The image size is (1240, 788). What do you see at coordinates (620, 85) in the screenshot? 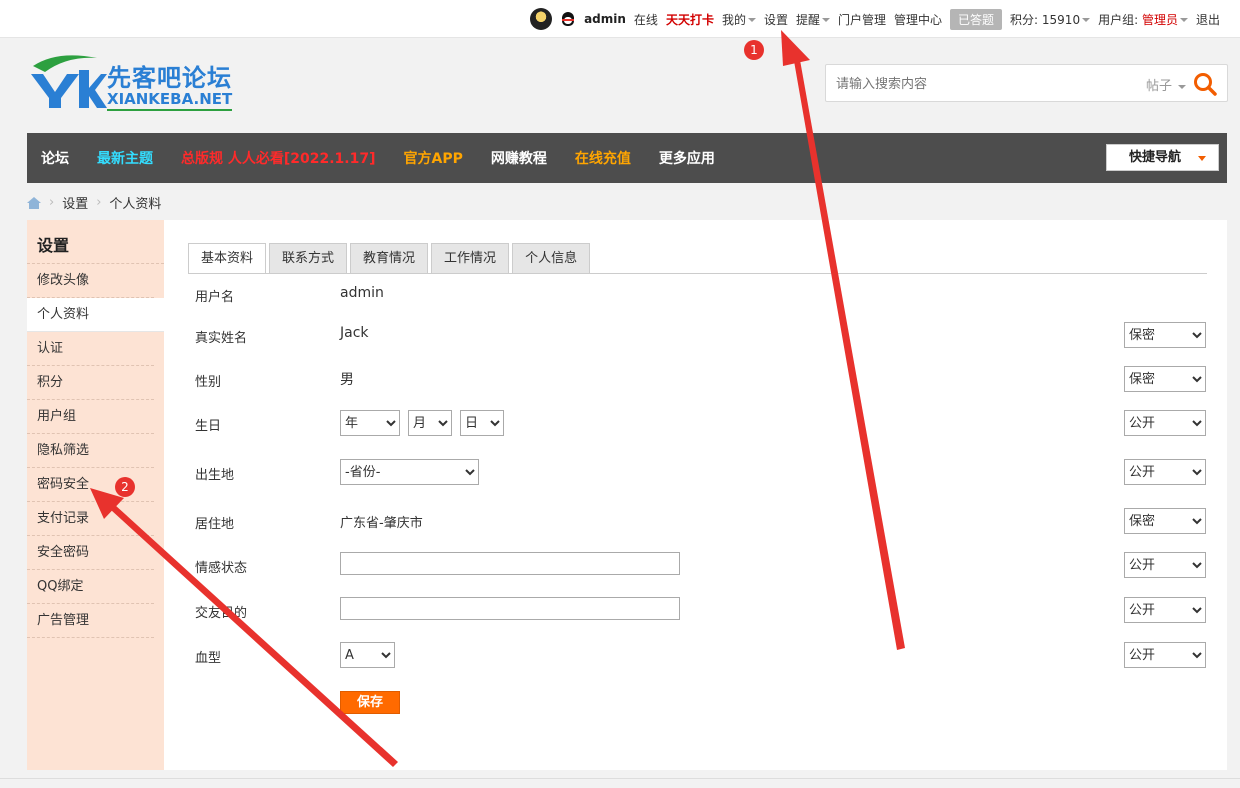
I see `header: 先客吧论坛 XIANKEBA.NET 帖子` at bounding box center [620, 85].